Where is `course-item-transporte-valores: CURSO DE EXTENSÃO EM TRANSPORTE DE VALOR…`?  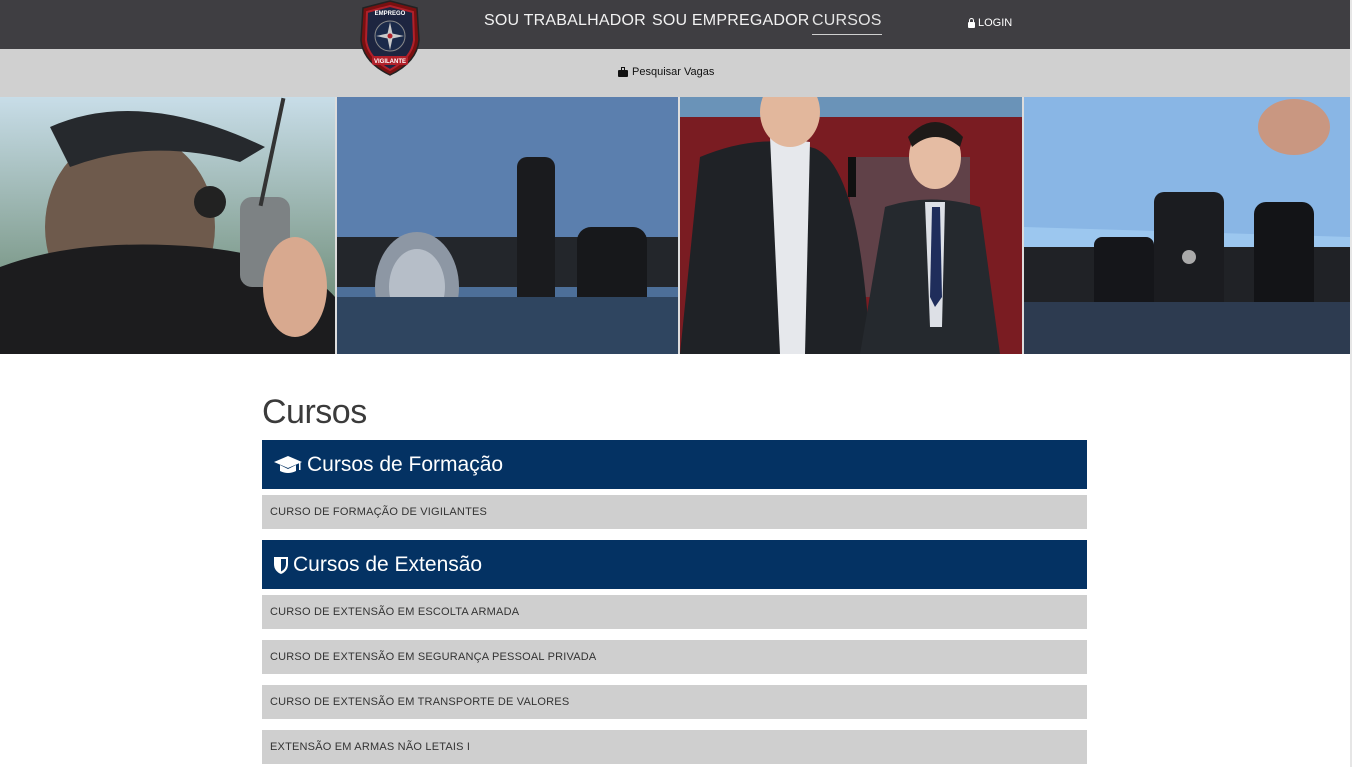
course-item-transporte-valores: CURSO DE EXTENSÃO EM TRANSPORTE DE VALOR… is located at coordinates (674, 702).